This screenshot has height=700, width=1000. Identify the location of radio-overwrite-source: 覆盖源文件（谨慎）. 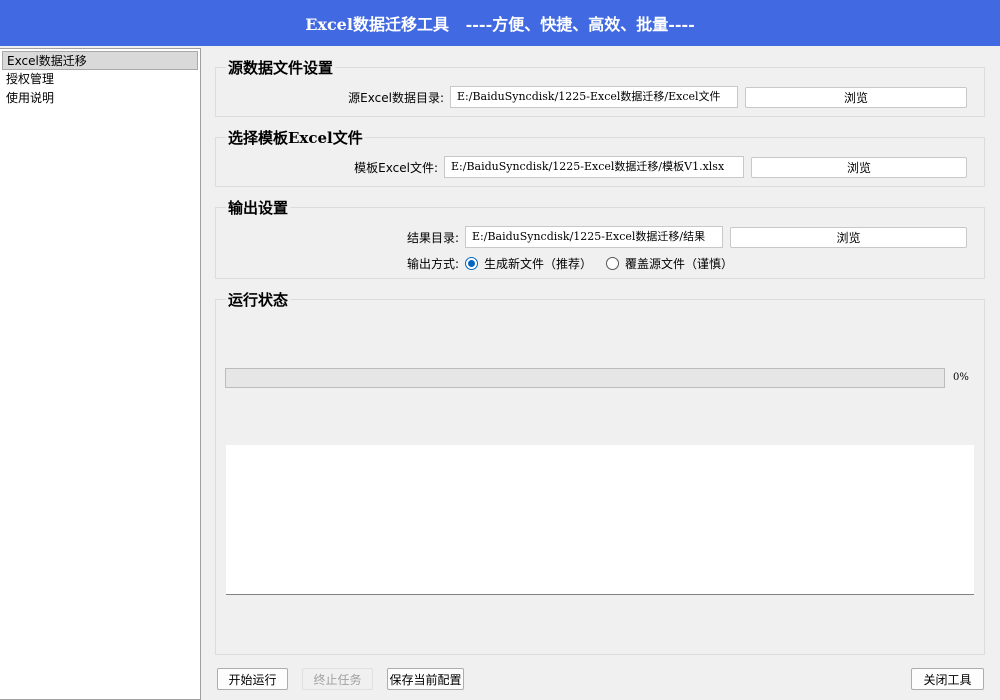
(669, 263).